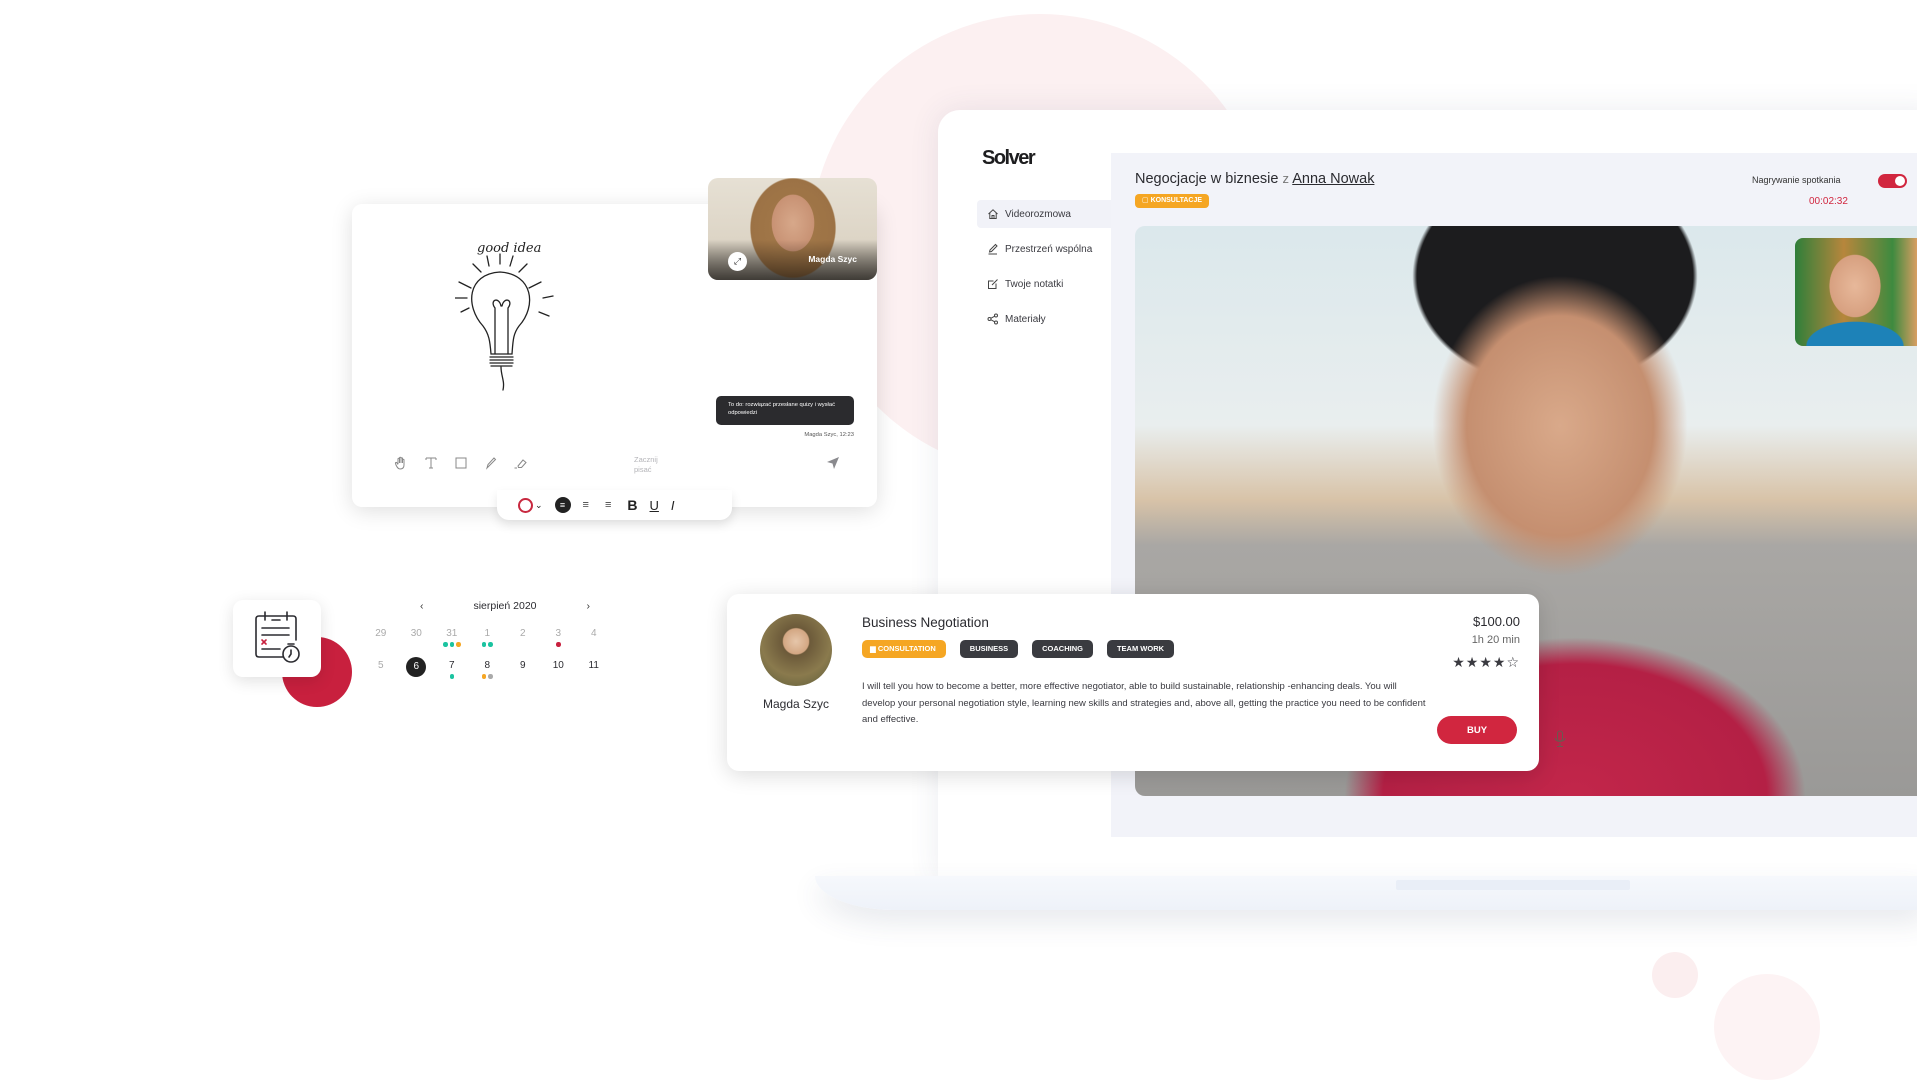 This screenshot has width=1917, height=1089. What do you see at coordinates (509, 248) in the screenshot?
I see `drawing-caption: good idea` at bounding box center [509, 248].